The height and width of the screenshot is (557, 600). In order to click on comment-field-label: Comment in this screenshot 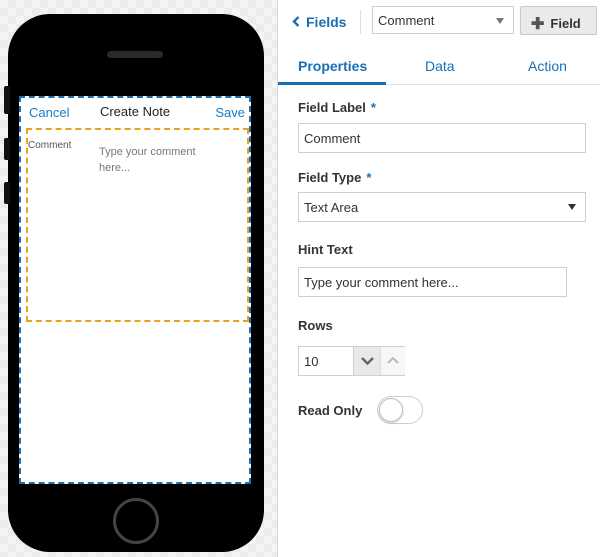, I will do `click(50, 145)`.